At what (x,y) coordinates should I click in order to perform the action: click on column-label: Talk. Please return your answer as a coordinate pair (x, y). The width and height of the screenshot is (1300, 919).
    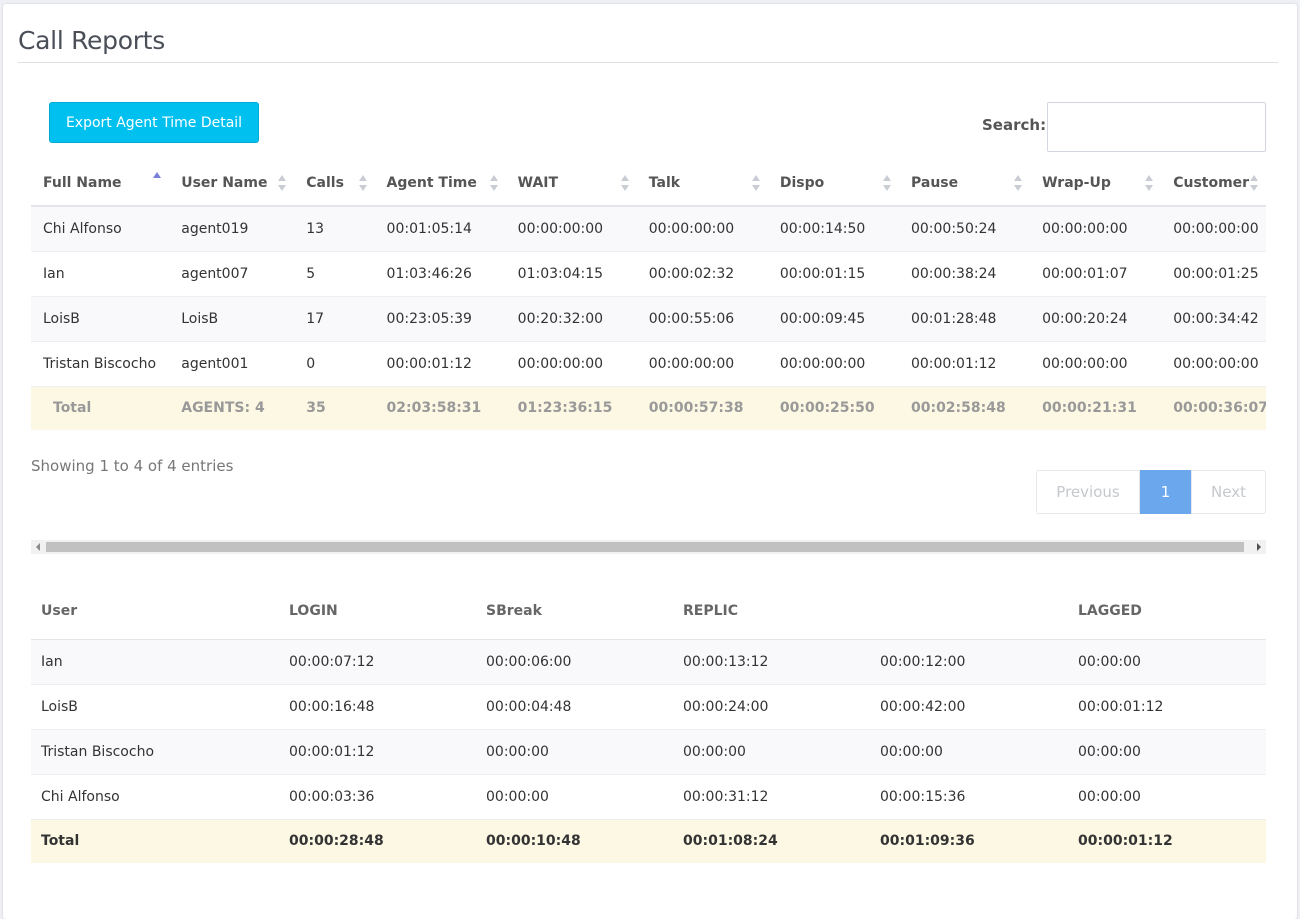
    Looking at the image, I should click on (664, 182).